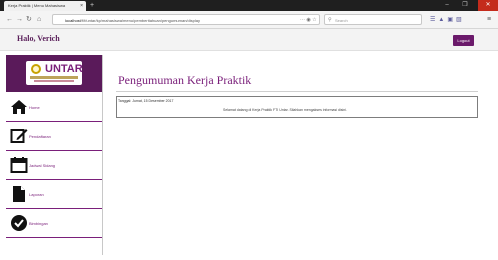  What do you see at coordinates (19, 223) in the screenshot?
I see `check-circle-icon` at bounding box center [19, 223].